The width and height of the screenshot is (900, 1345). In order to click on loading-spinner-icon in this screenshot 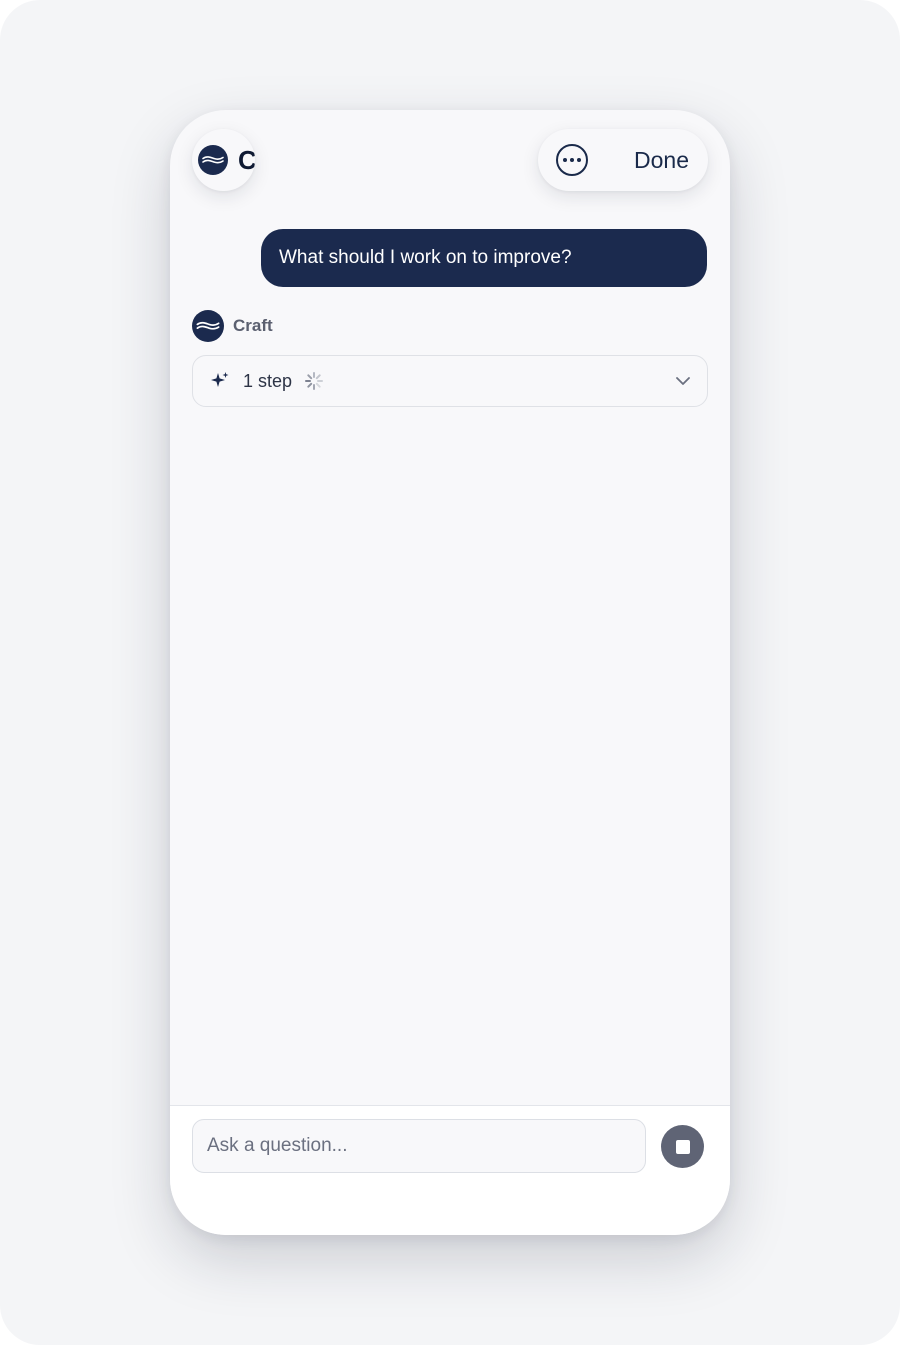, I will do `click(314, 381)`.